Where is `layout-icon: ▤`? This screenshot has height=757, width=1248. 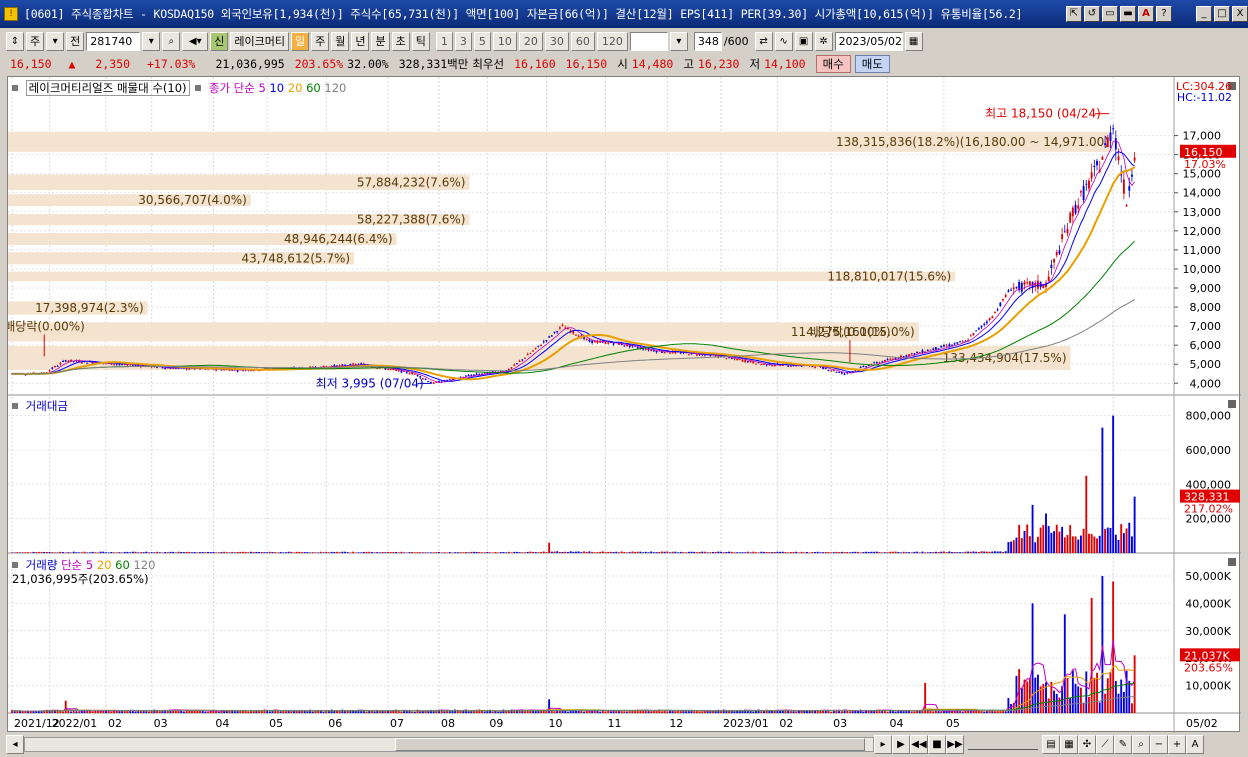 layout-icon: ▤ is located at coordinates (1051, 744).